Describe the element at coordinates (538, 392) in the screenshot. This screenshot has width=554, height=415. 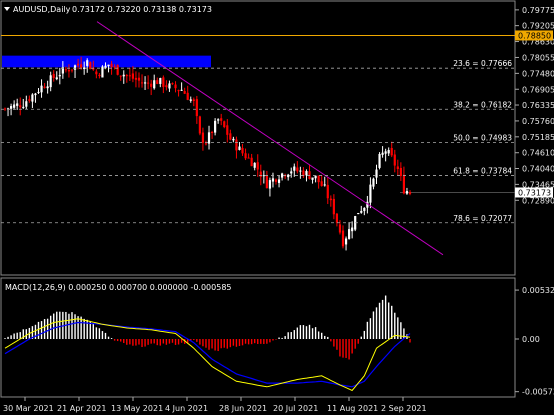
I see `macd-tick-label: -0.00573` at that location.